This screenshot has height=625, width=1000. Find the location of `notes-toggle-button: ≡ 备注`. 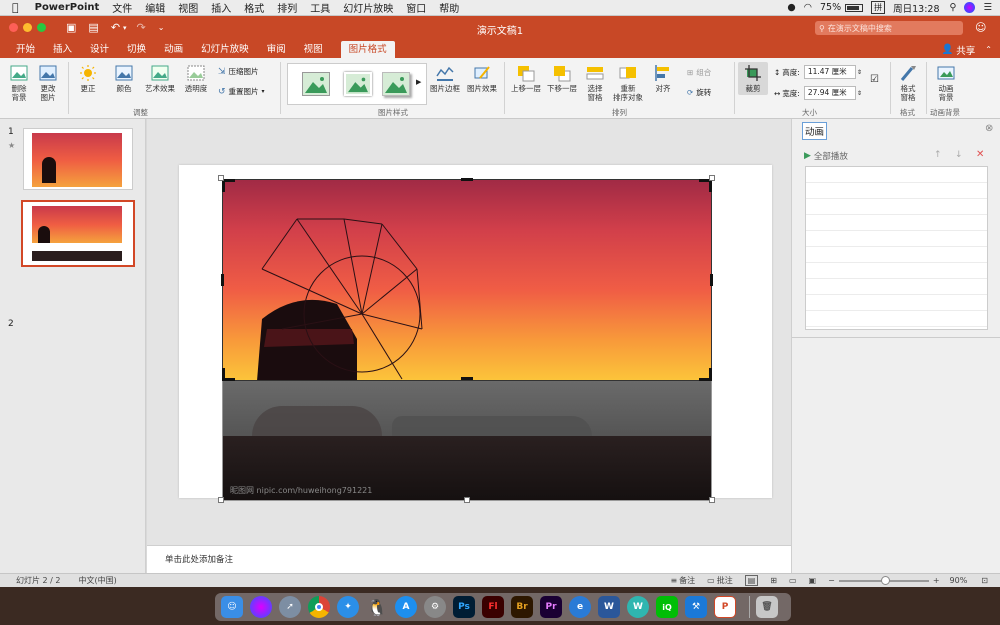

notes-toggle-button: ≡ 备注 is located at coordinates (682, 580).